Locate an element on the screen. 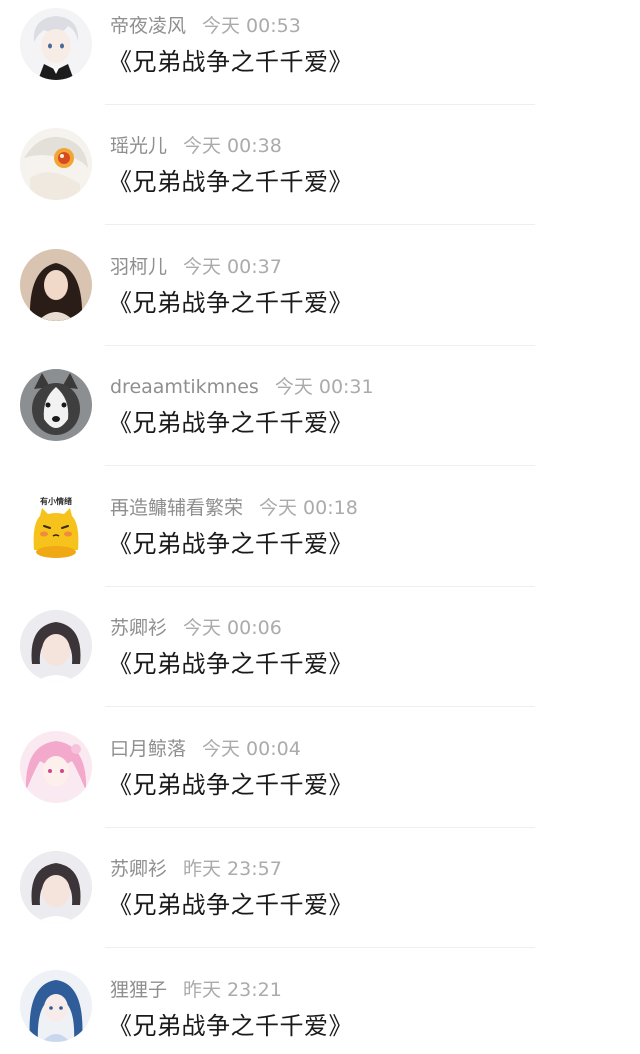  comment-meta: 帝夜凌风 今天 00:53 is located at coordinates (205, 26).